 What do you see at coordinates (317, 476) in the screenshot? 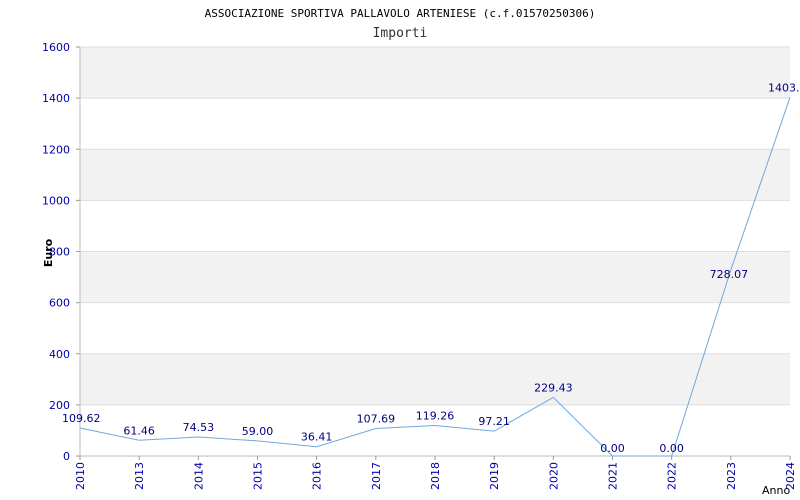
I see `x-tick-label: 2016` at bounding box center [317, 476].